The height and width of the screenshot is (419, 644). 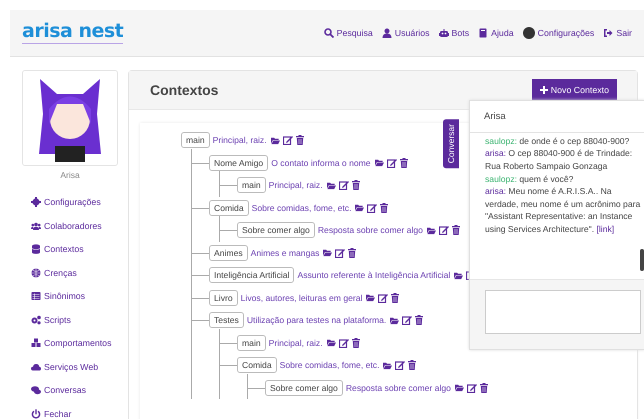 I want to click on cubes-icon, so click(x=36, y=343).